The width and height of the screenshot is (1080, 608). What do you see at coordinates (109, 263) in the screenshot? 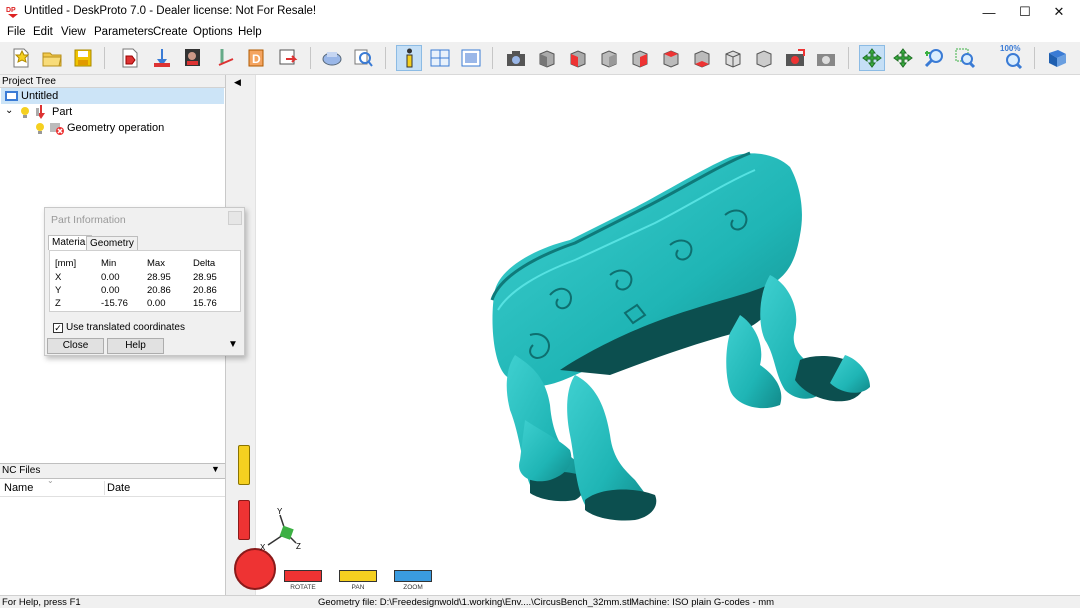
I see `table-header-min: Min` at bounding box center [109, 263].